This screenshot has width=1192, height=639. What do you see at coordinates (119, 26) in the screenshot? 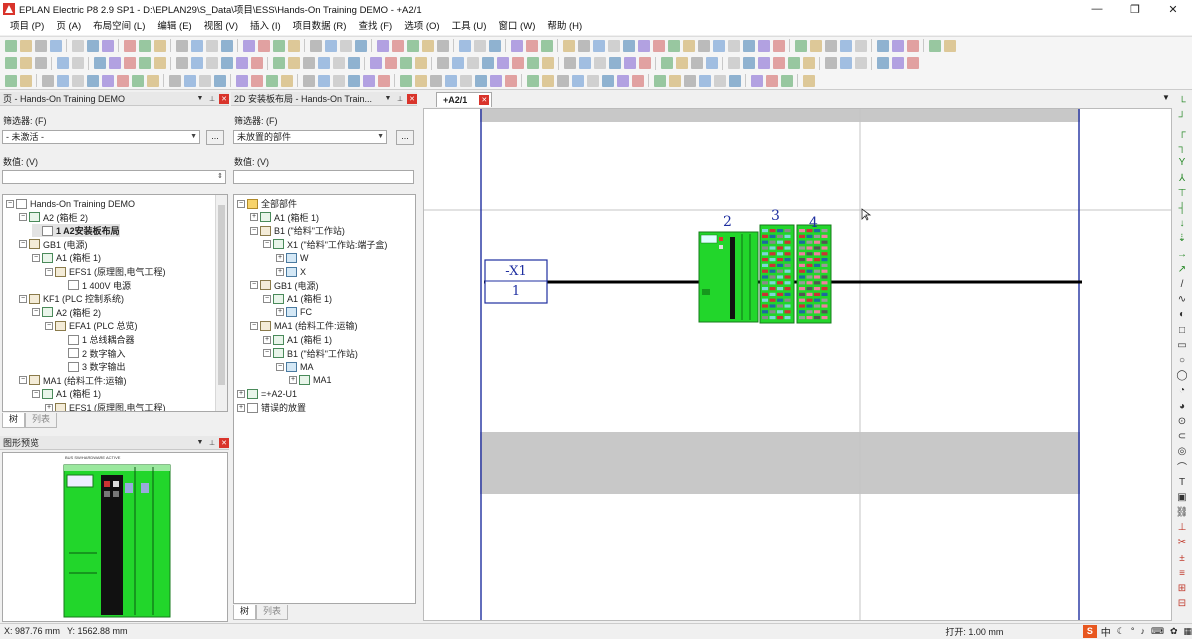
I see `menu-layout-space: 布局空间 (L)` at bounding box center [119, 26].